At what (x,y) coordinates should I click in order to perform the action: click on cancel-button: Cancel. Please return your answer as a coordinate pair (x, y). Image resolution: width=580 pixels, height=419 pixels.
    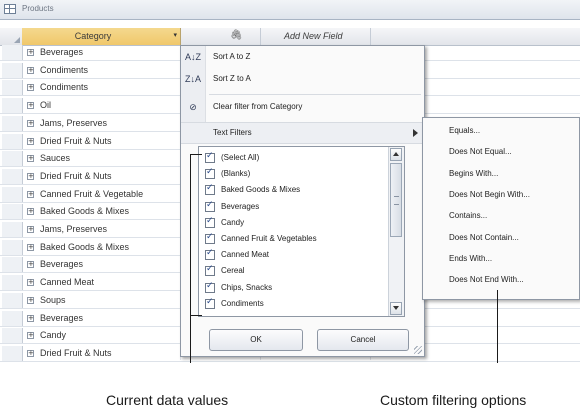
    Looking at the image, I should click on (363, 340).